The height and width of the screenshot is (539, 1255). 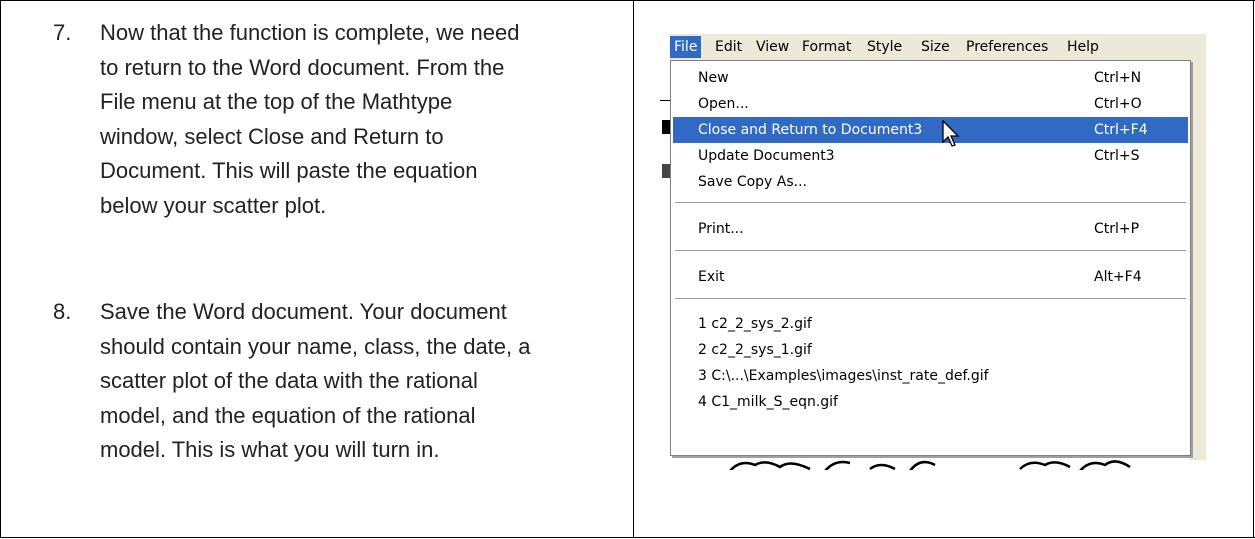 What do you see at coordinates (766, 156) in the screenshot?
I see `menu-item-label: Update Document3` at bounding box center [766, 156].